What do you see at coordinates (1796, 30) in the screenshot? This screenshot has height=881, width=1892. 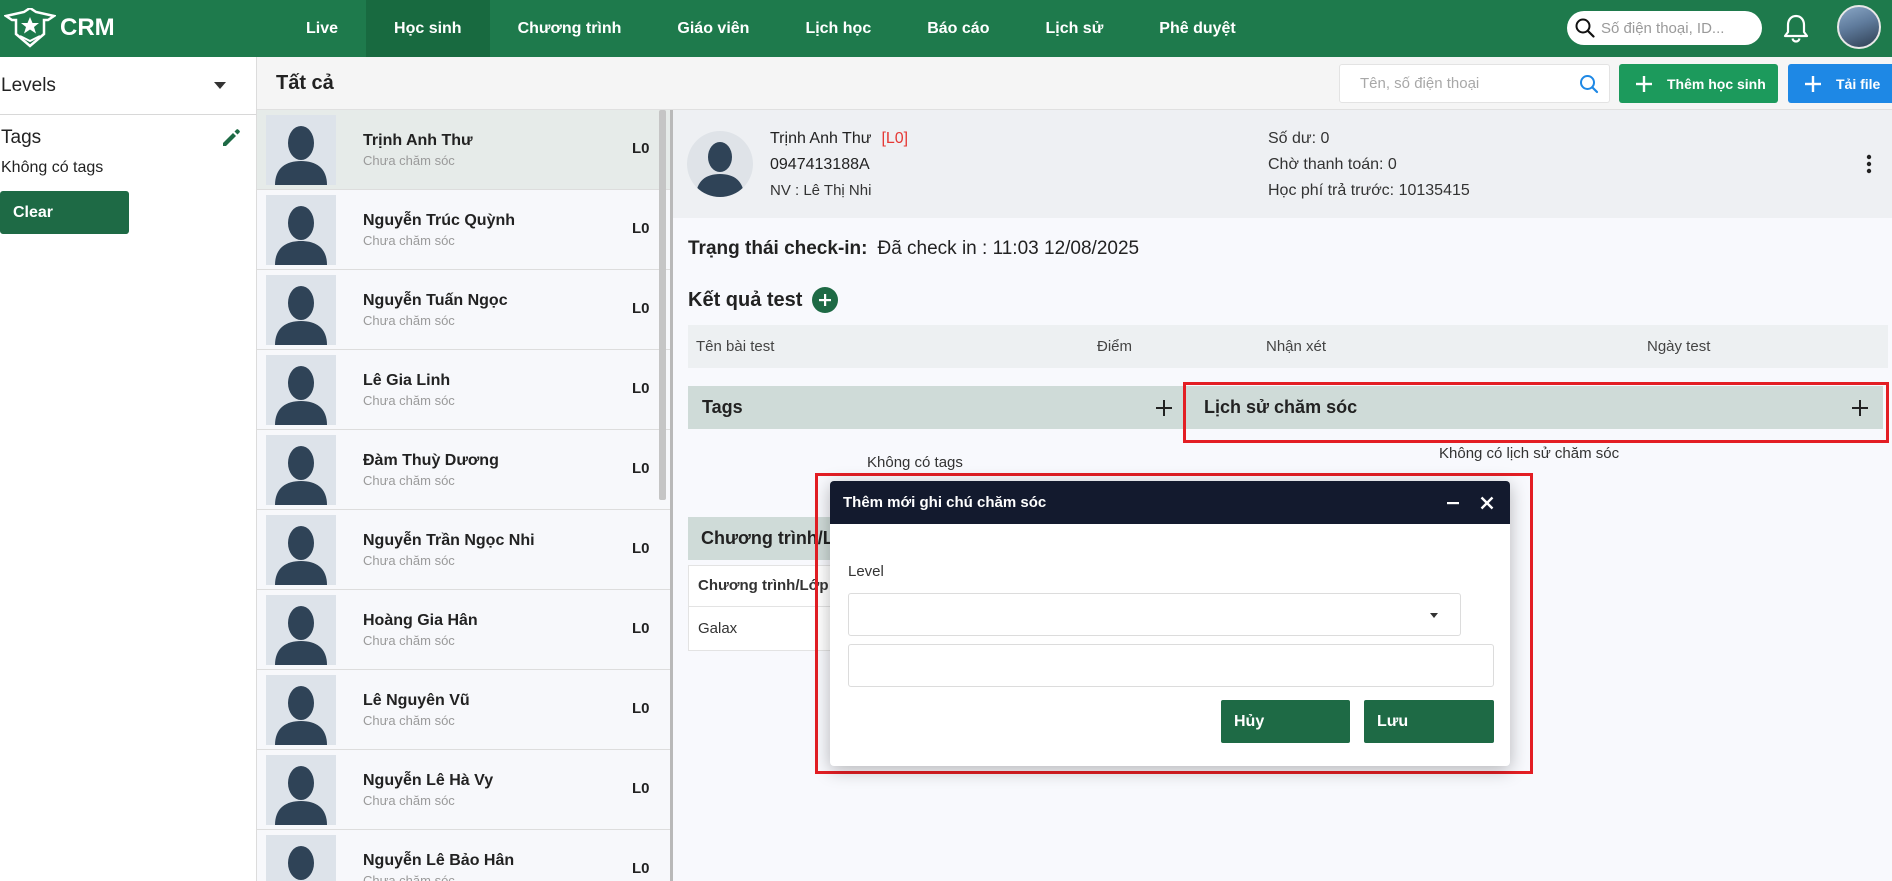 I see `notification-bell-icon` at bounding box center [1796, 30].